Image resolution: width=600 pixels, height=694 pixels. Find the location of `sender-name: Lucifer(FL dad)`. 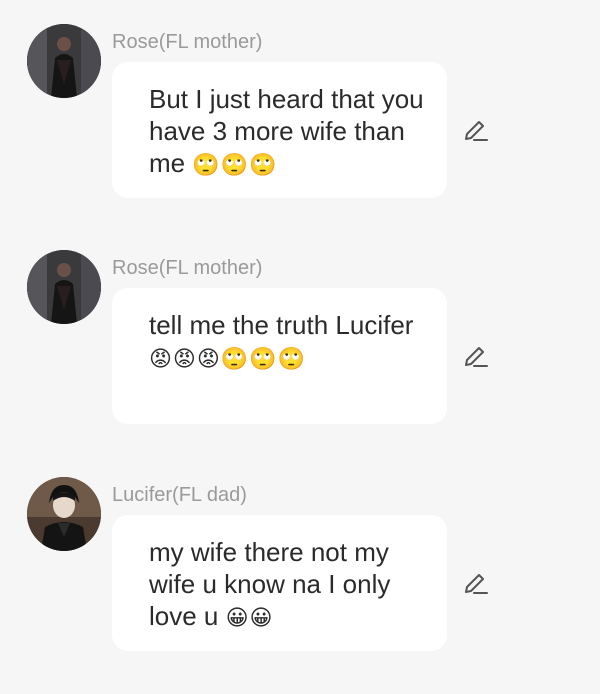

sender-name: Lucifer(FL dad) is located at coordinates (179, 495).